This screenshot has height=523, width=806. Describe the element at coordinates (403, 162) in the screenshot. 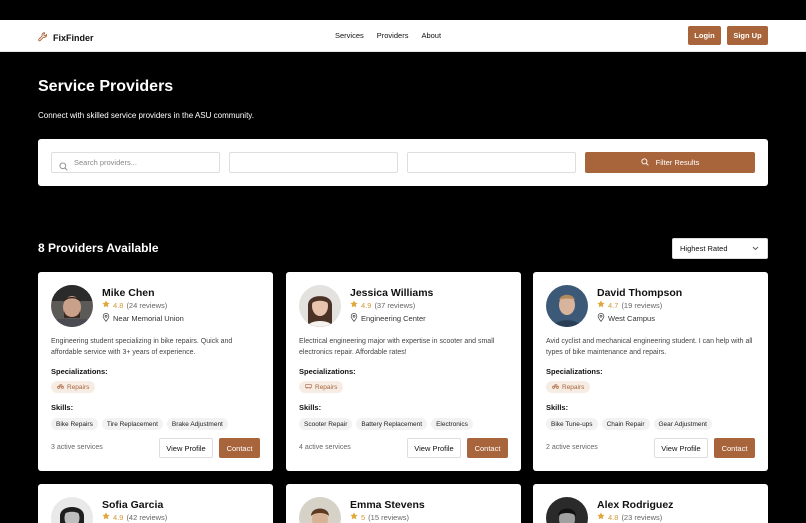

I see `filter-panel: Filter Results` at that location.